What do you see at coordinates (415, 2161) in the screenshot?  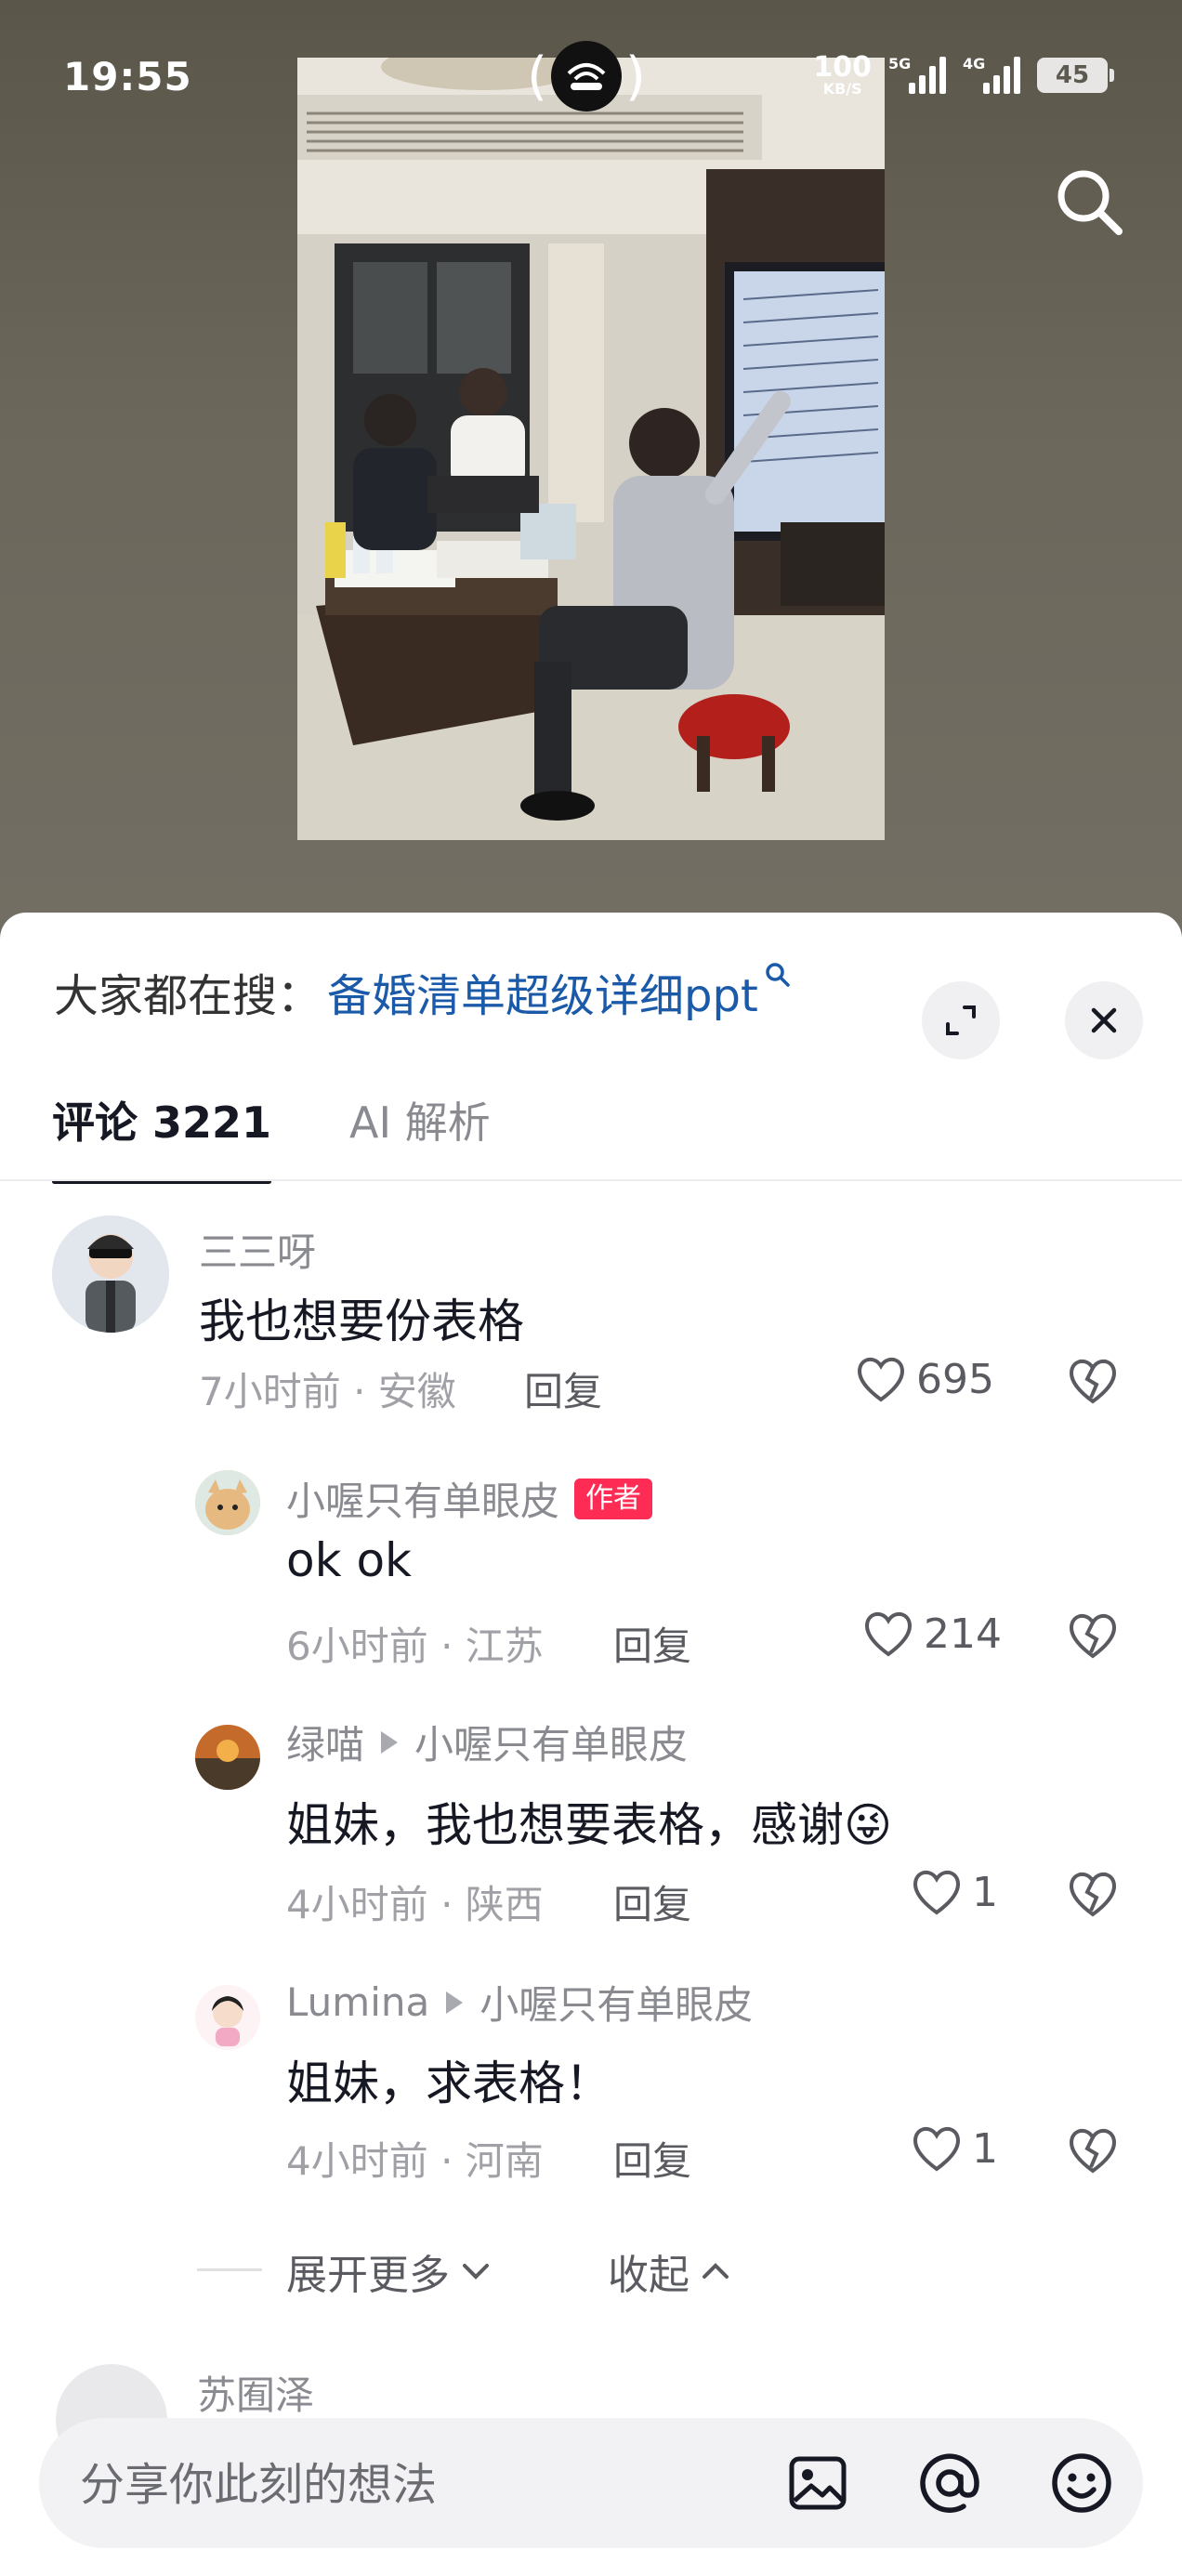 I see `reply-time-location: 4小时前 · 河南` at bounding box center [415, 2161].